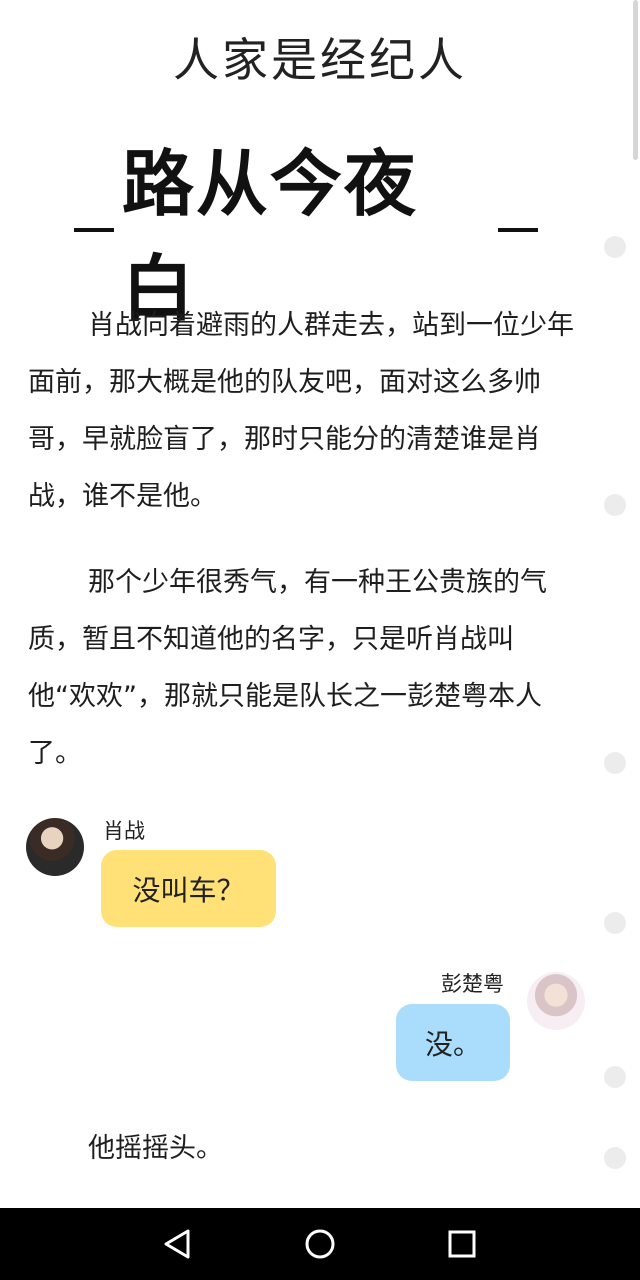 This screenshot has height=1280, width=640. What do you see at coordinates (178, 1244) in the screenshot?
I see `back-icon` at bounding box center [178, 1244].